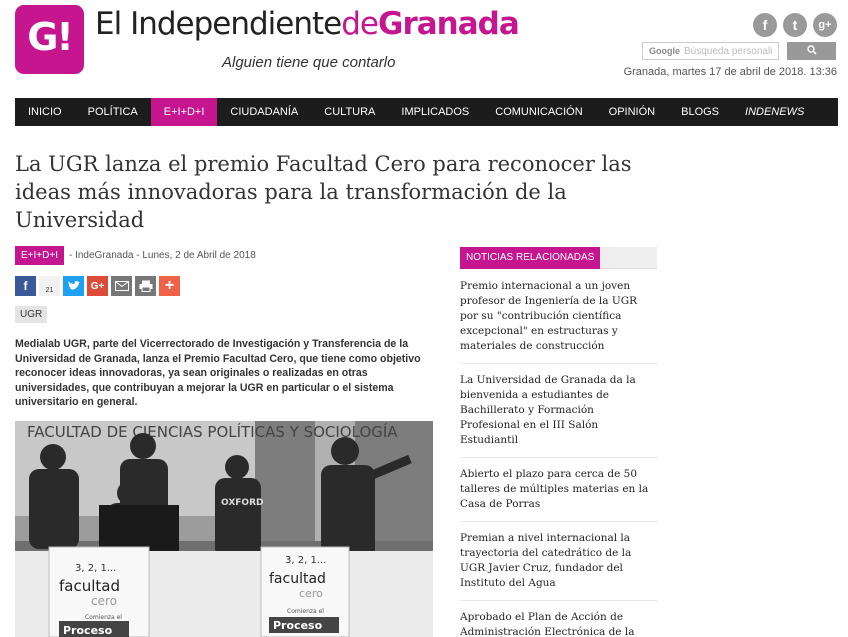 The width and height of the screenshot is (848, 637). I want to click on search-bar: Google Búsqueda personalizada, so click(739, 51).